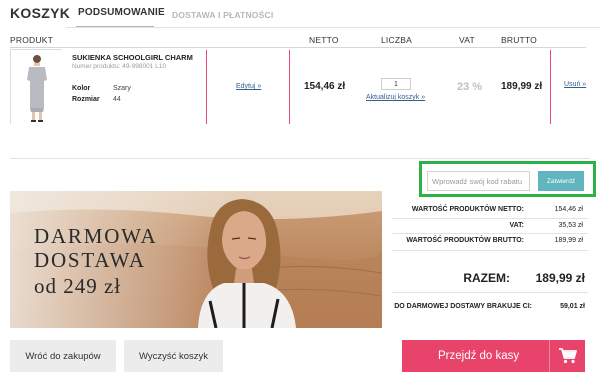 This screenshot has height=383, width=600. What do you see at coordinates (561, 181) in the screenshot?
I see `apply-coupon-button: Zatwierdź` at bounding box center [561, 181].